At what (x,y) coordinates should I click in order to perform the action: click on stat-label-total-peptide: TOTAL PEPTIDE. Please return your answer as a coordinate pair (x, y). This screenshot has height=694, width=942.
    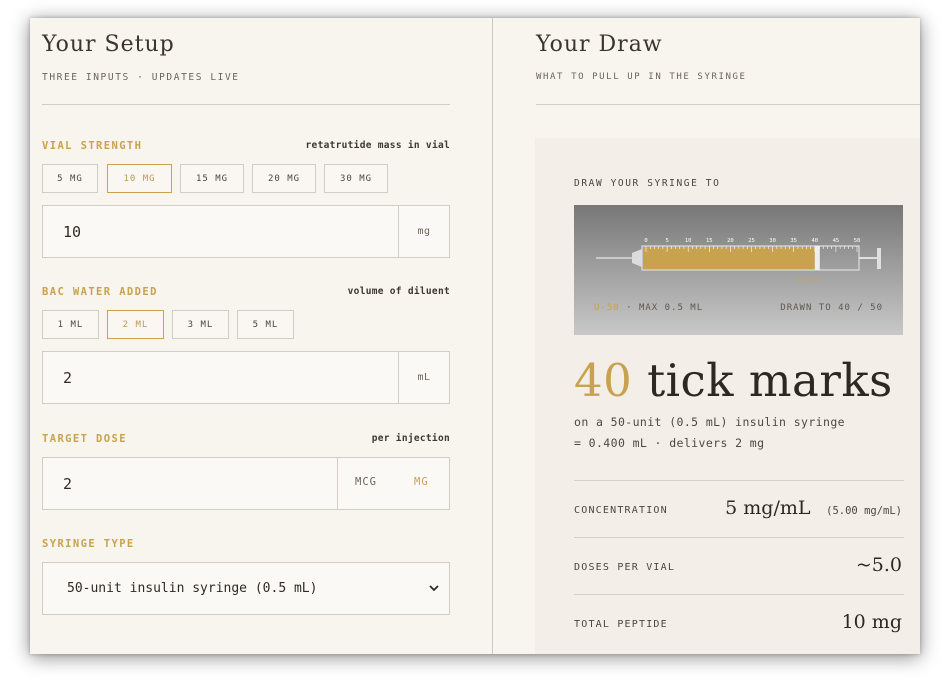
    Looking at the image, I should click on (621, 624).